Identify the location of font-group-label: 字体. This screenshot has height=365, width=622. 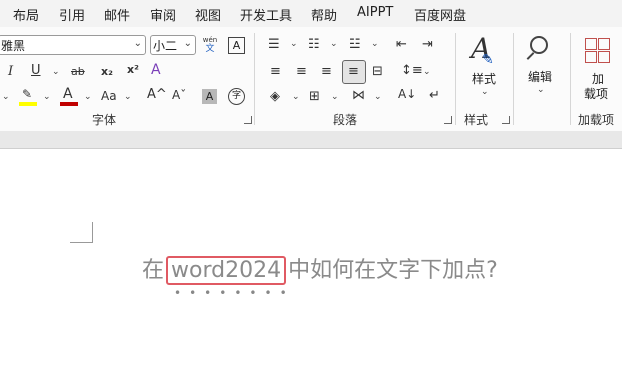
(104, 120).